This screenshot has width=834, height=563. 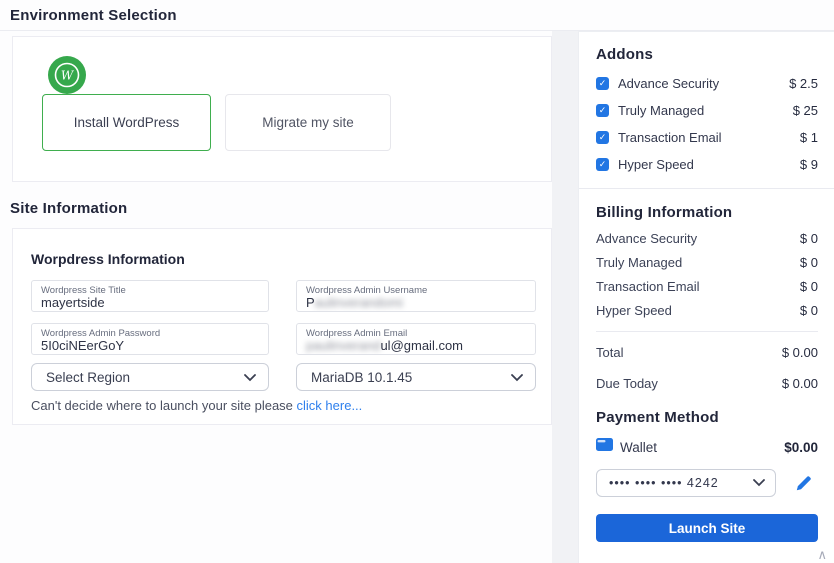 What do you see at coordinates (803, 483) in the screenshot?
I see `pencil-icon` at bounding box center [803, 483].